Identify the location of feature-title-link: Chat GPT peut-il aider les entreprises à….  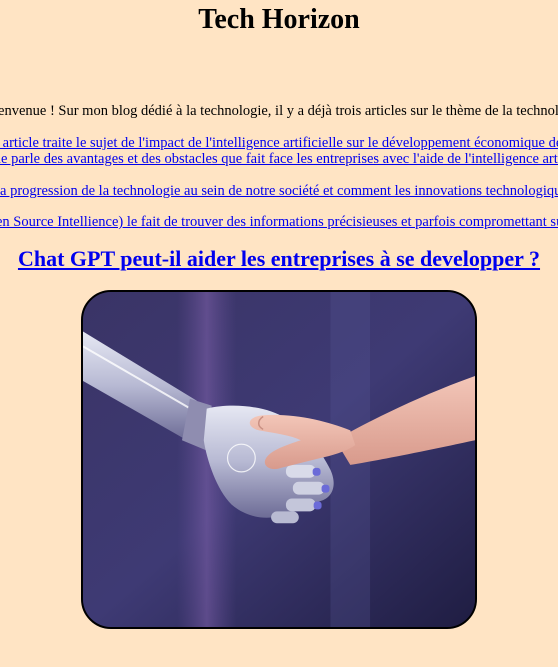
(279, 258).